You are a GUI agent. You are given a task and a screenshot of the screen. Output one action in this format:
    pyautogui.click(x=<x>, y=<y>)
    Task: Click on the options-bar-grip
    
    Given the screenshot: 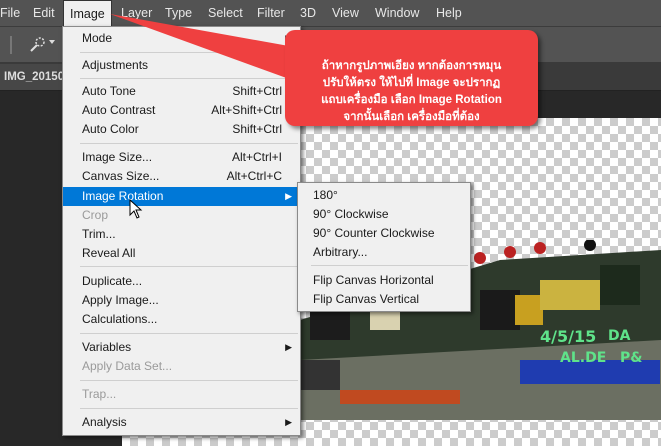 What is the action you would take?
    pyautogui.click(x=11, y=45)
    